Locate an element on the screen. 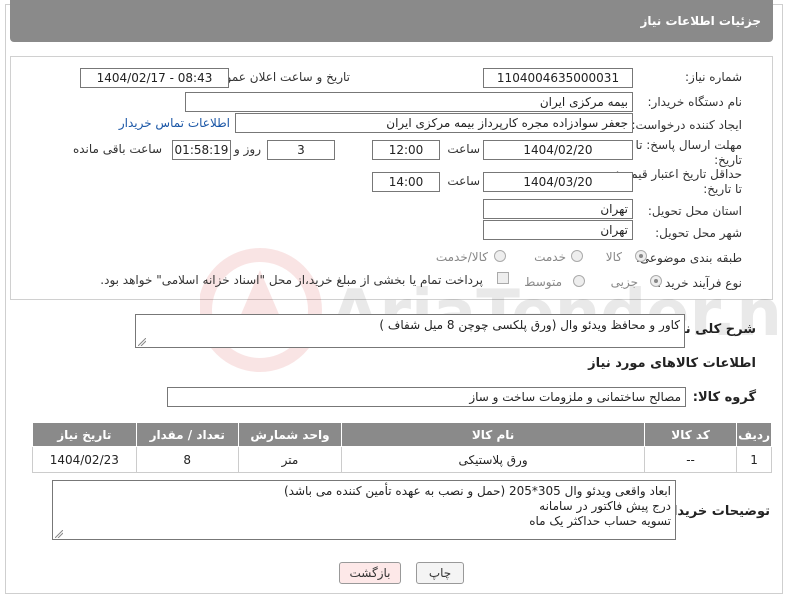  buyer-contact-link: اطلاعات تماس خریدار is located at coordinates (174, 123).